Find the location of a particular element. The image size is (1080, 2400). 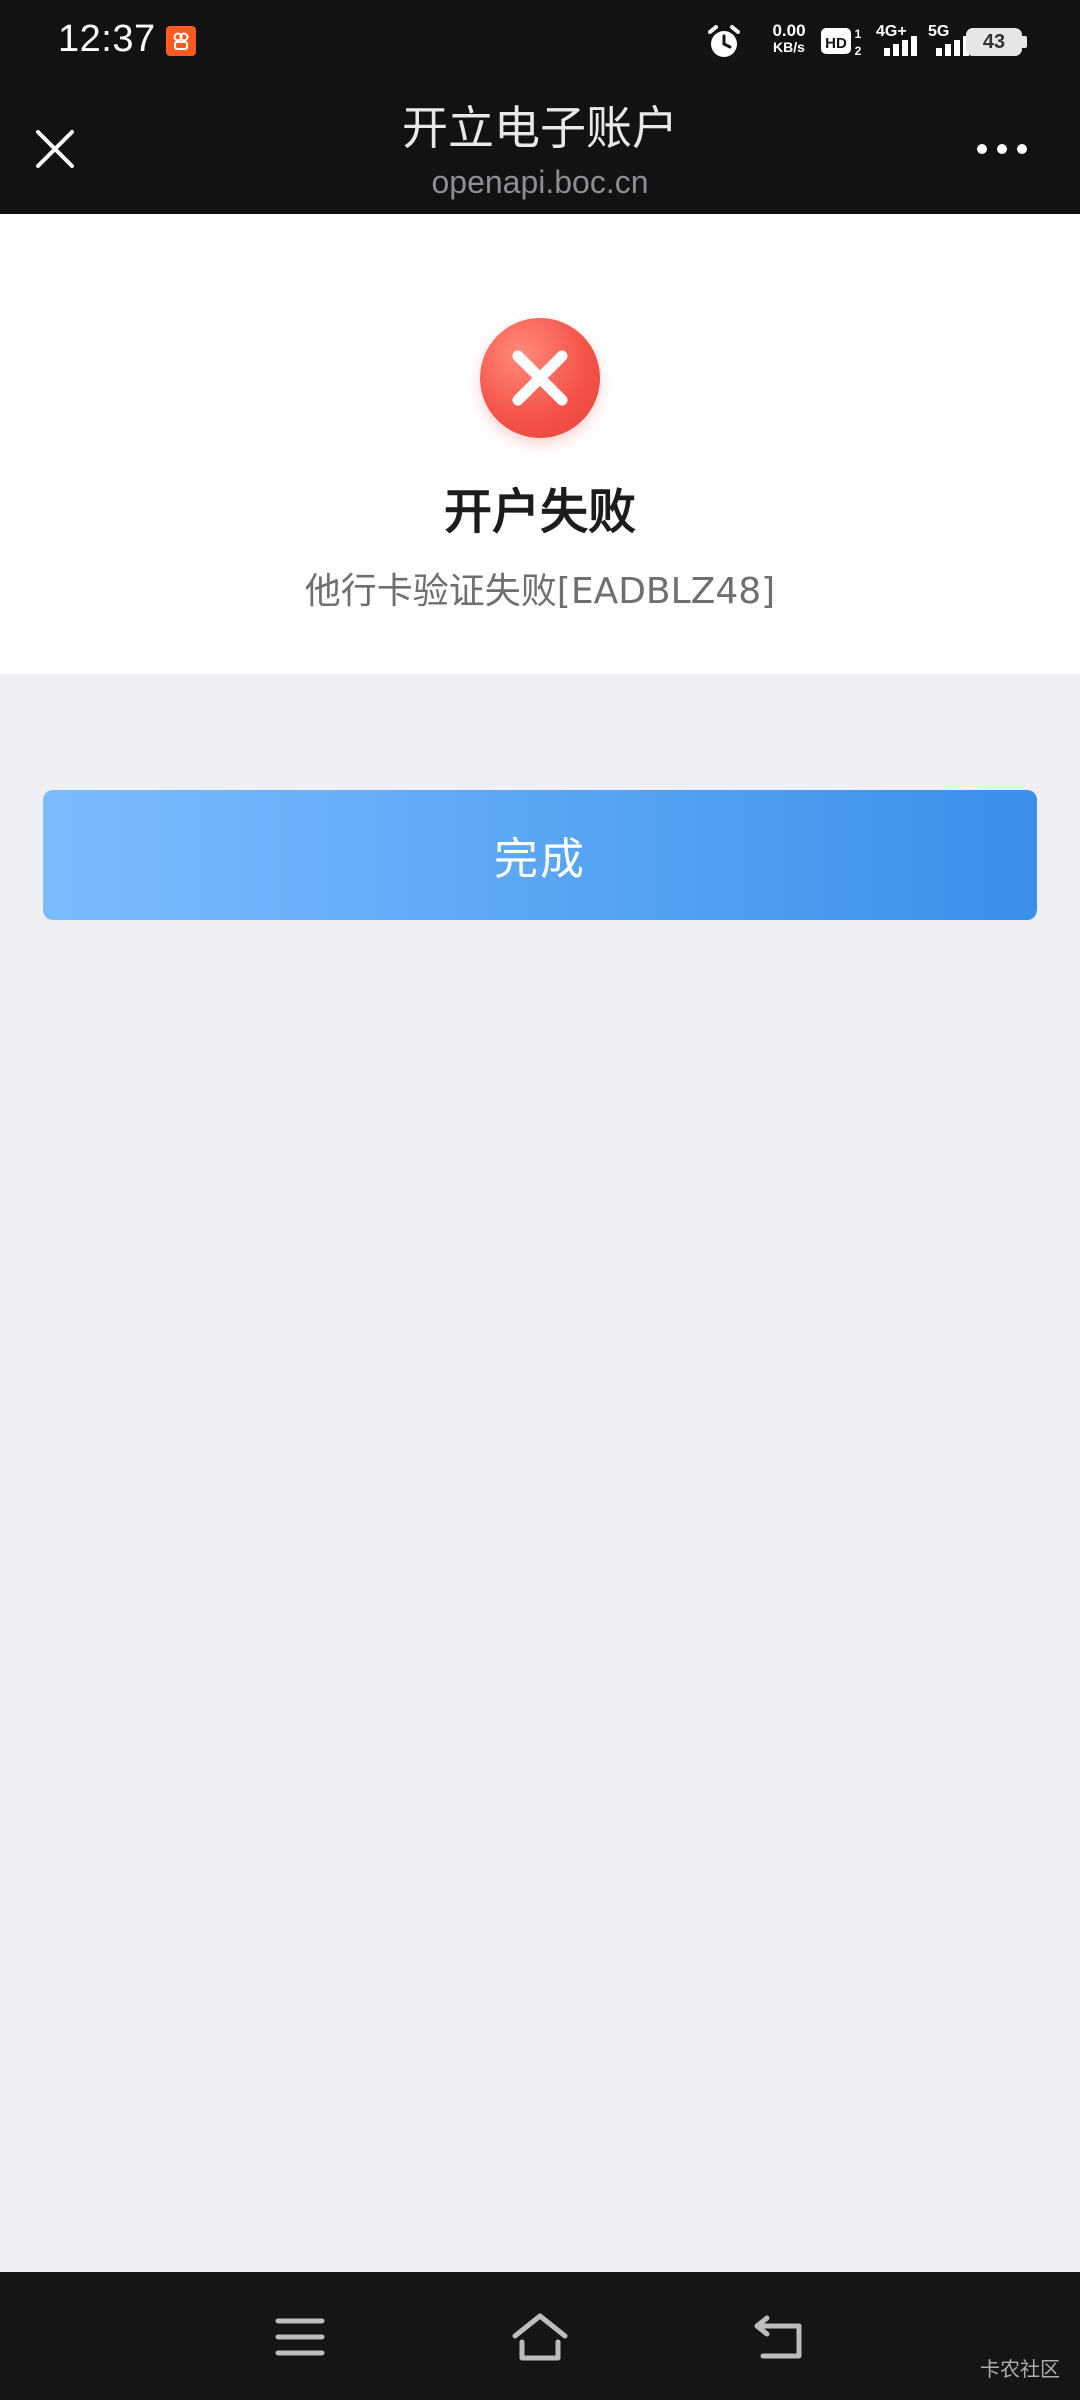

result-title: 开户失败 is located at coordinates (539, 512).